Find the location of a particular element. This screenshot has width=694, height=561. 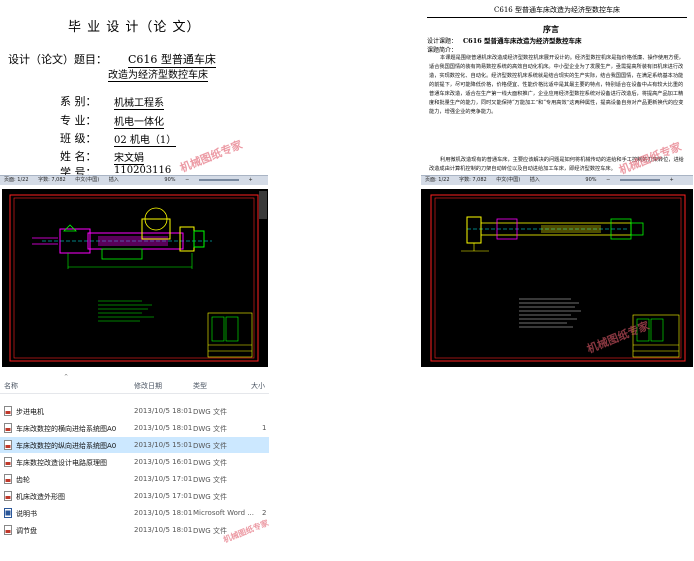

file-name: 车床改数控的纵向进给系统图A0 is located at coordinates (66, 446).